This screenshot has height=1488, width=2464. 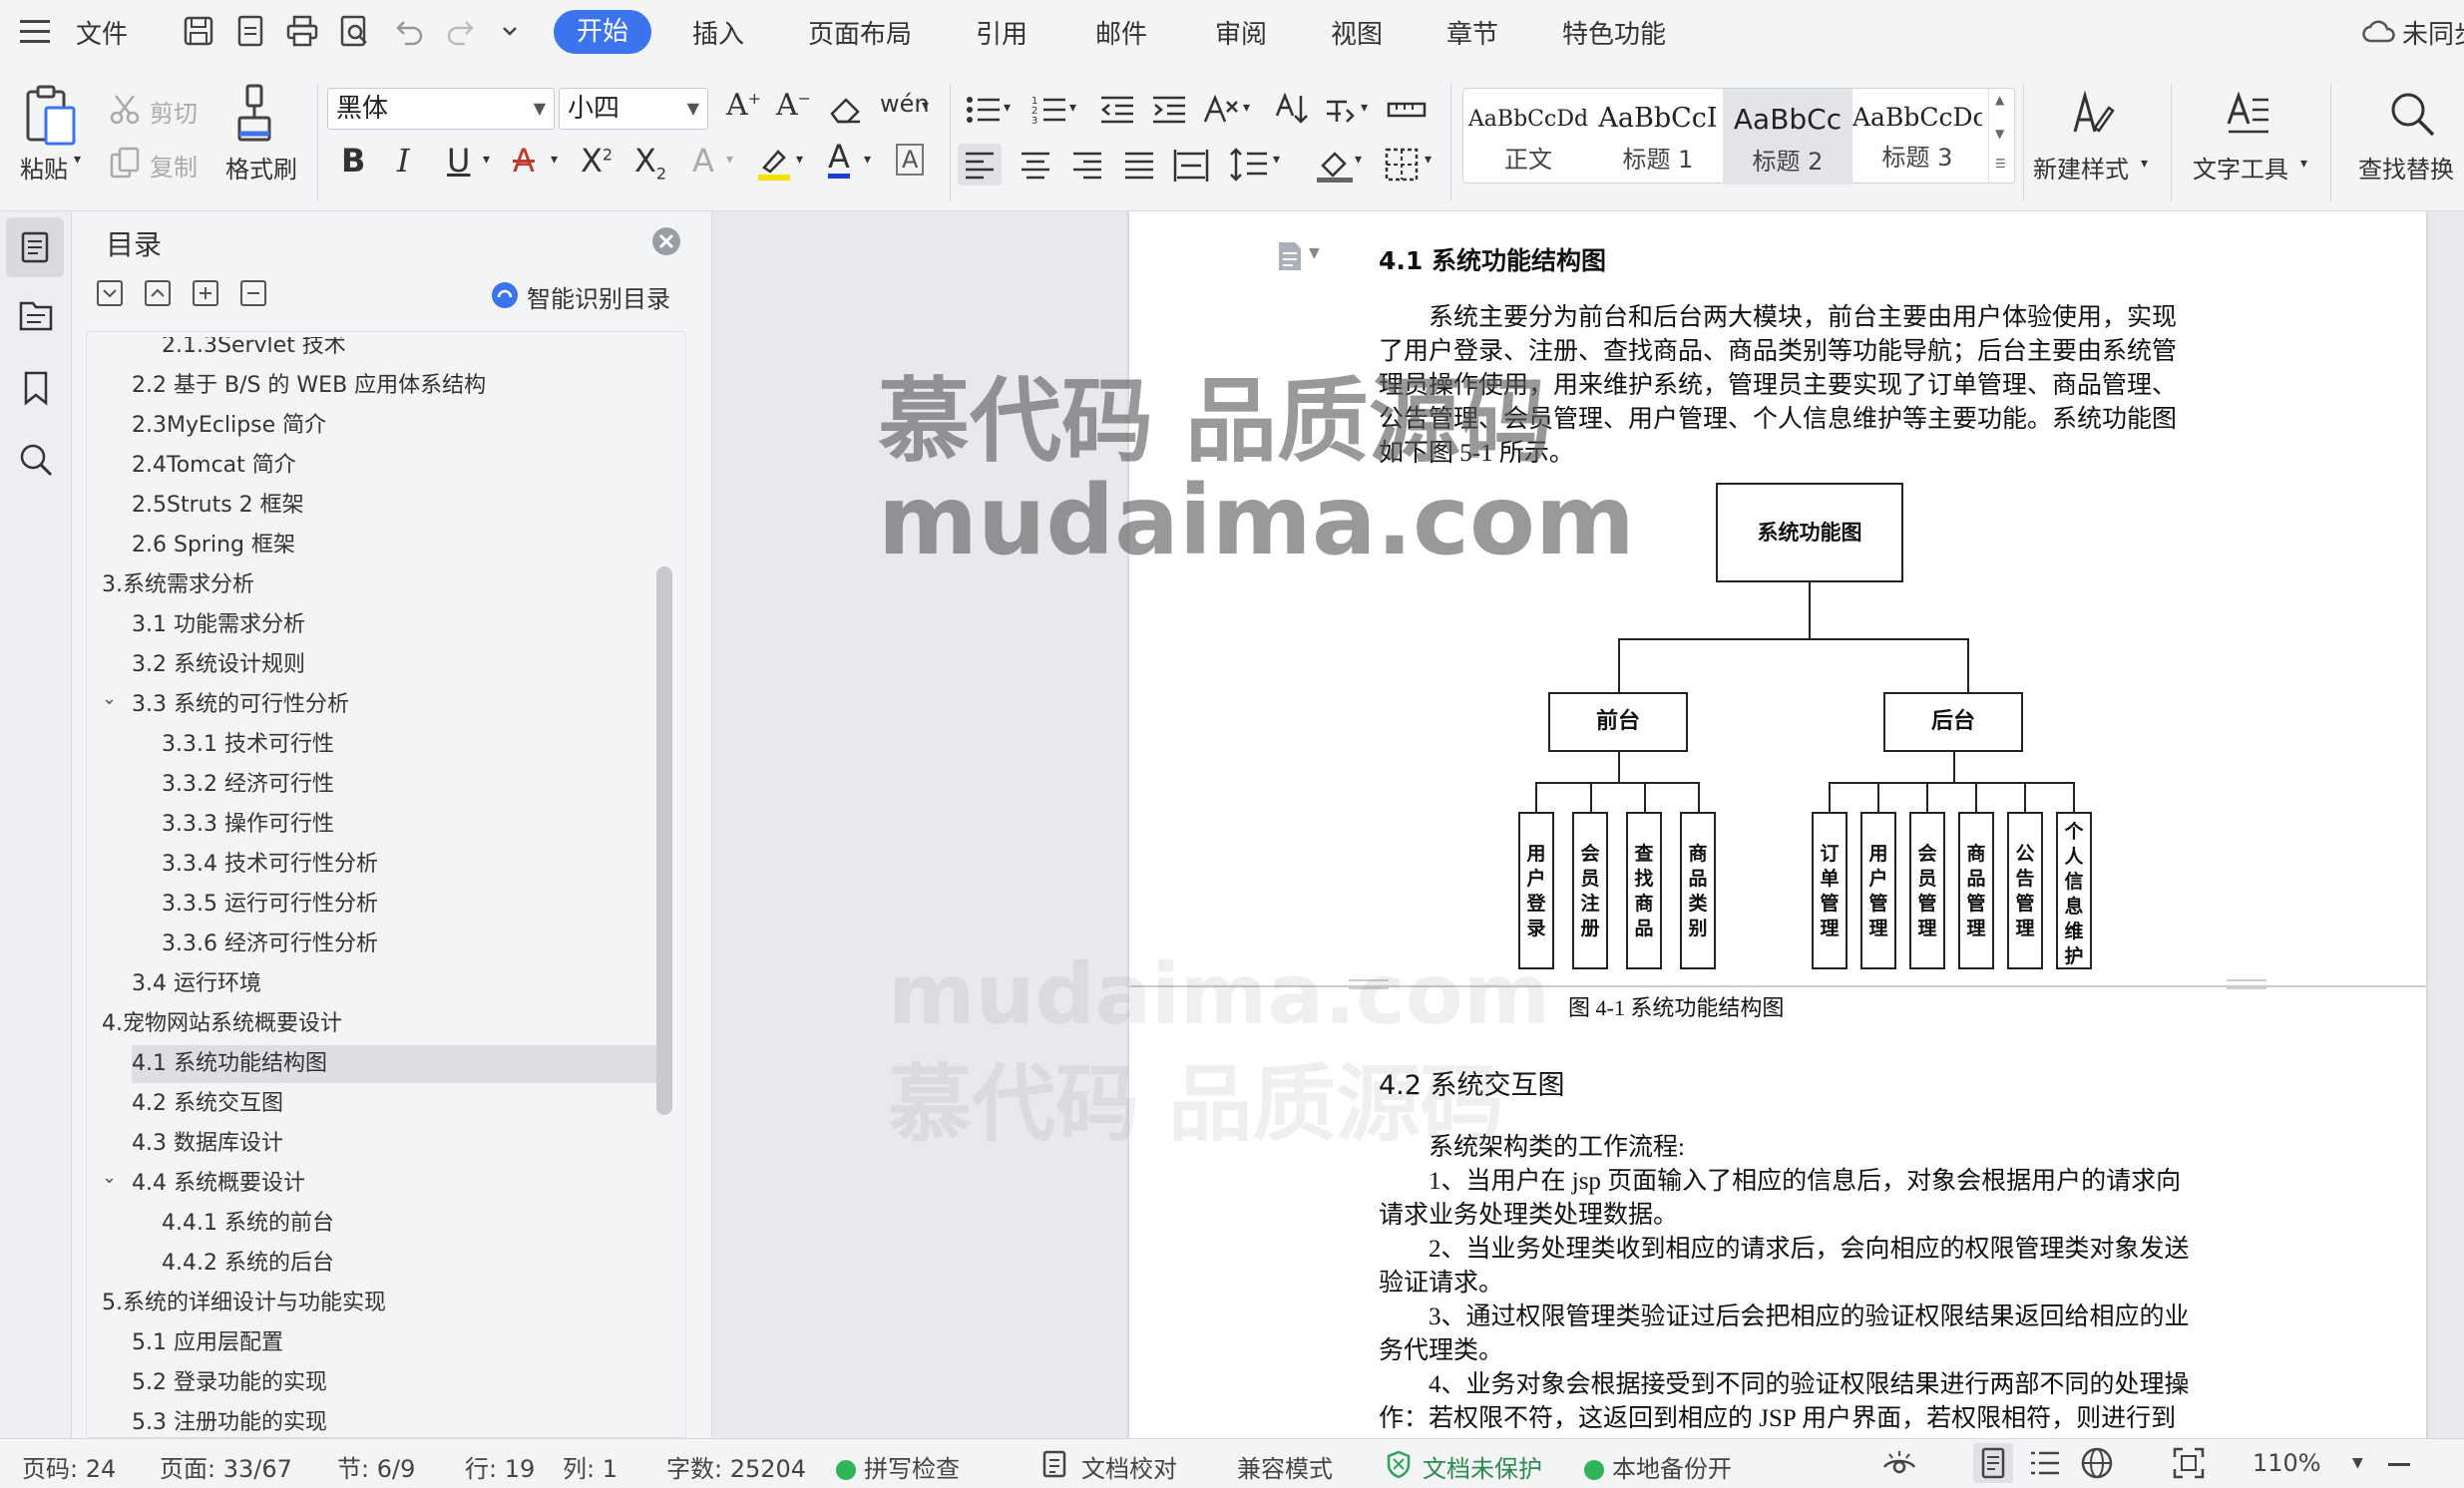 What do you see at coordinates (1899, 1464) in the screenshot?
I see `eye-protection-icon` at bounding box center [1899, 1464].